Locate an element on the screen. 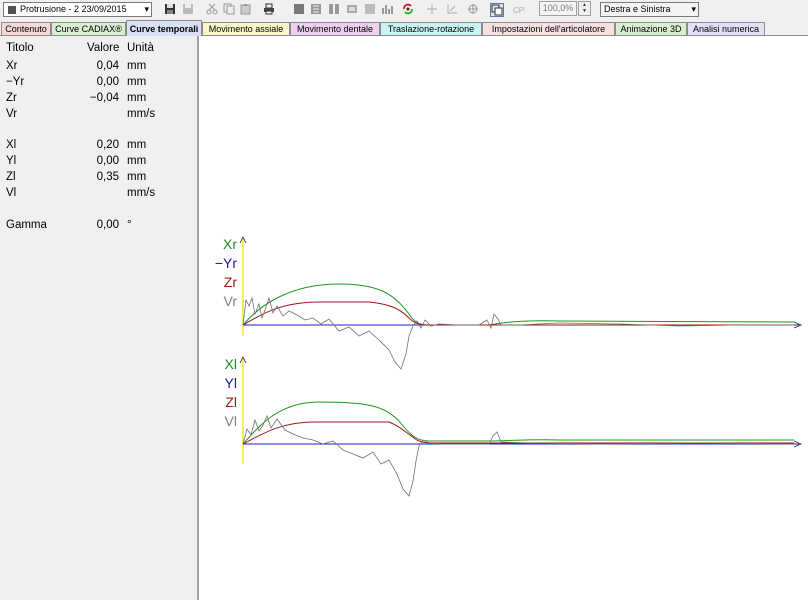 This screenshot has width=808, height=600. tab-label: Curve CADIAX® is located at coordinates (88, 29).